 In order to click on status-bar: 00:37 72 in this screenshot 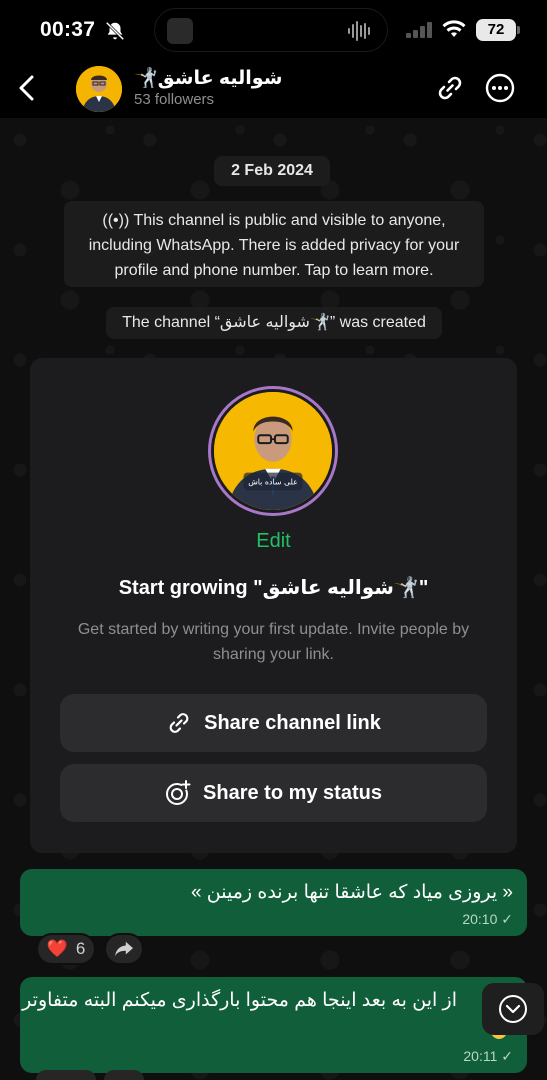, I will do `click(273, 30)`.